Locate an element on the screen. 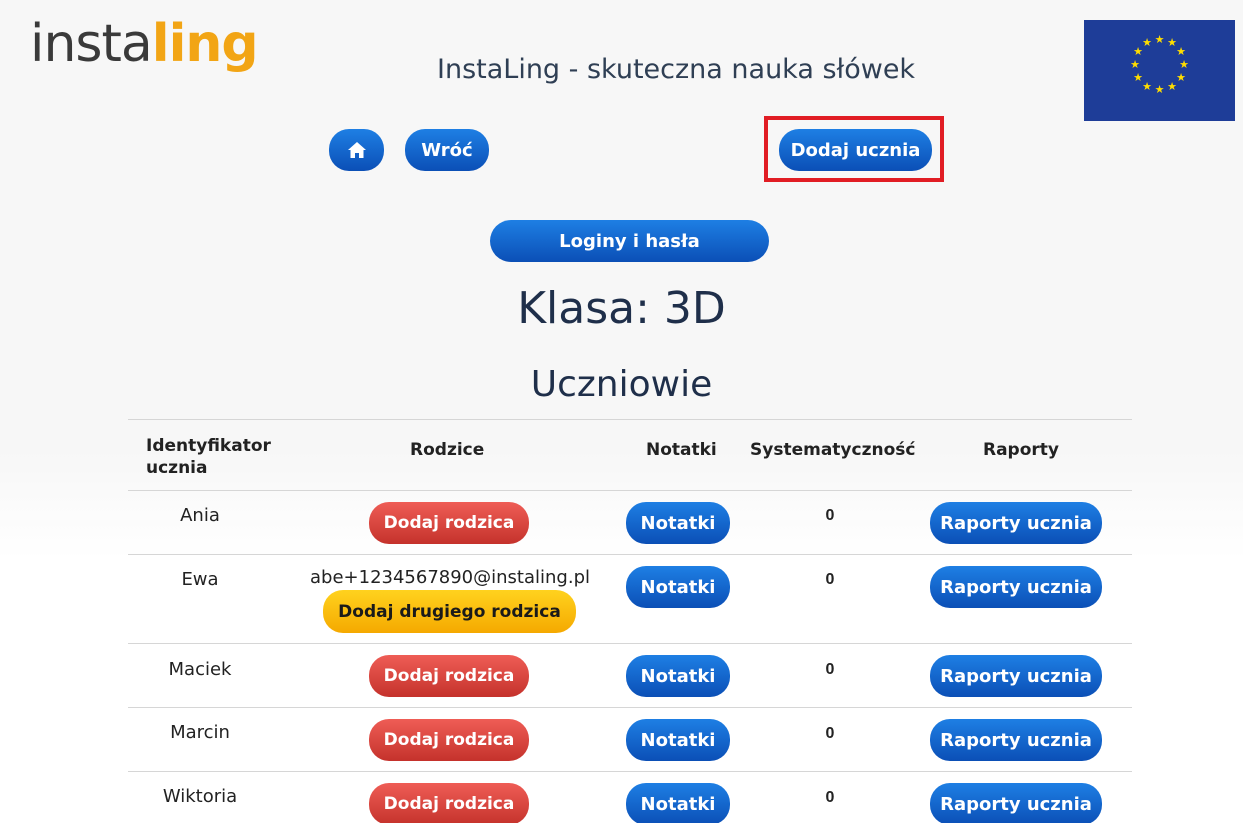  column-header-student-id-line1: Identyfikator is located at coordinates (208, 446).